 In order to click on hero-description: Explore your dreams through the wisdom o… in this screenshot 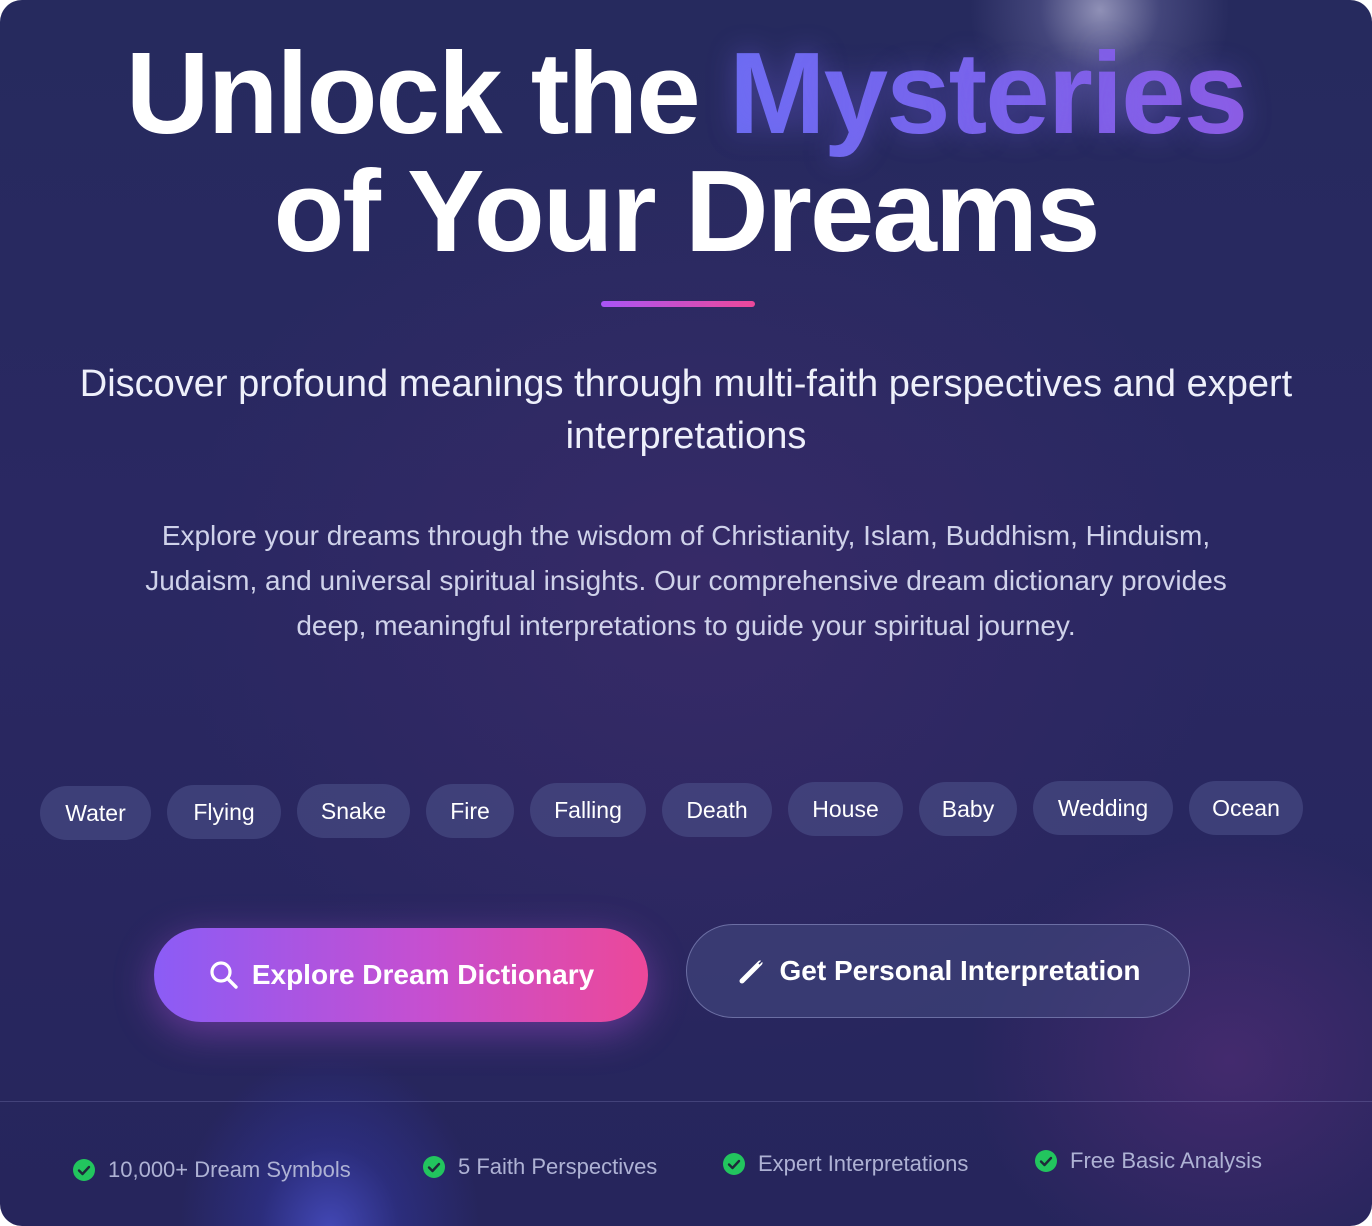, I will do `click(686, 580)`.